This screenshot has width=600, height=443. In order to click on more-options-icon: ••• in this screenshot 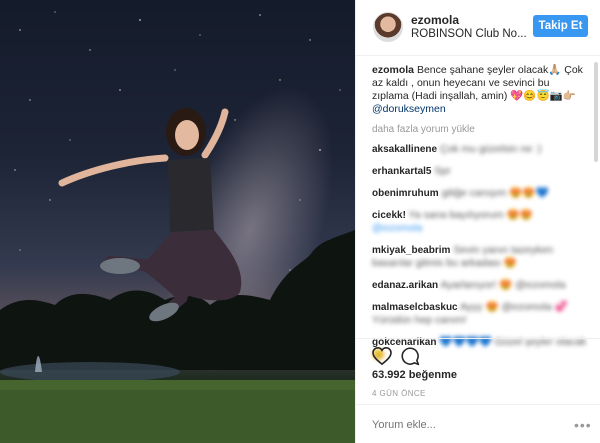, I will do `click(583, 425)`.